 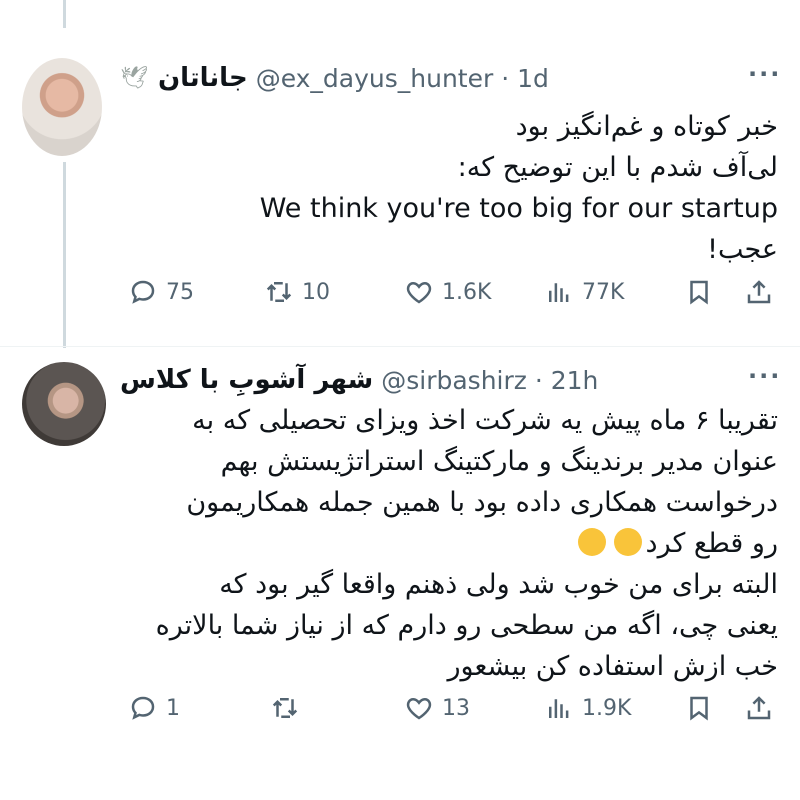 What do you see at coordinates (400, 708) in the screenshot?
I see `tweet-actions: 1 13 1.9K` at bounding box center [400, 708].